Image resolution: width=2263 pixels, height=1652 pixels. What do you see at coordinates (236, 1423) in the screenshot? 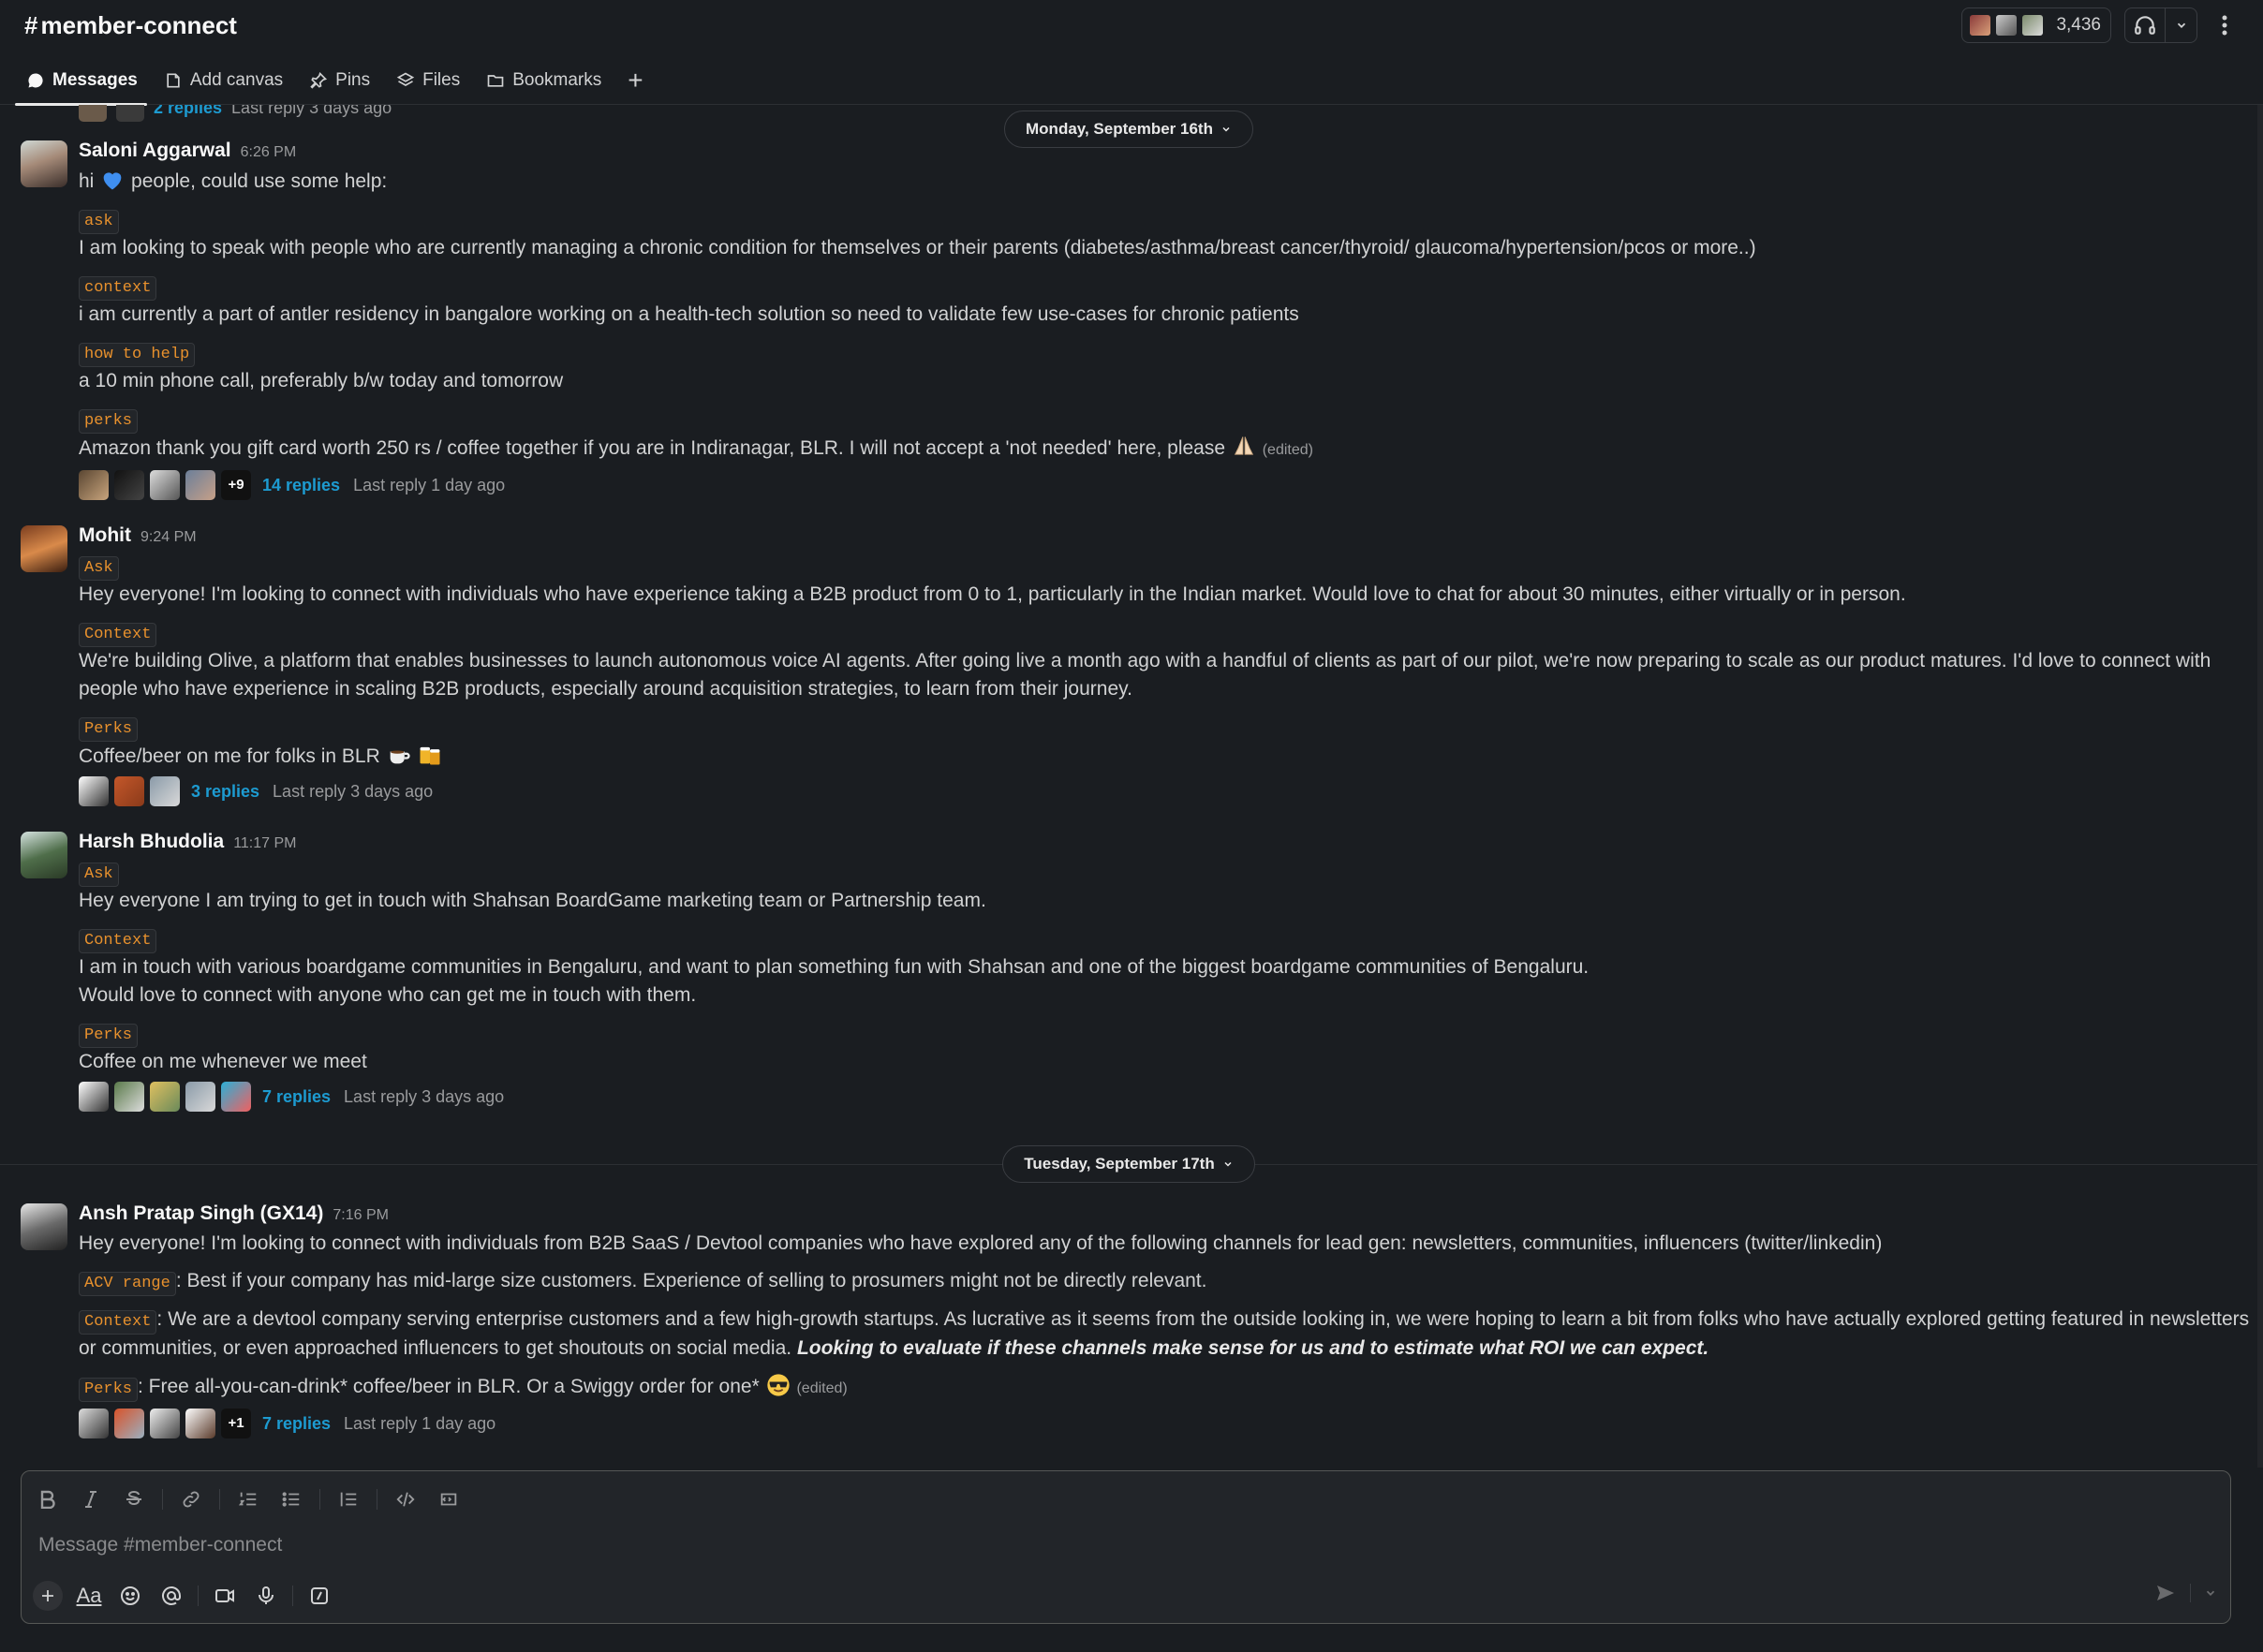
I see `more-participants: +1` at bounding box center [236, 1423].